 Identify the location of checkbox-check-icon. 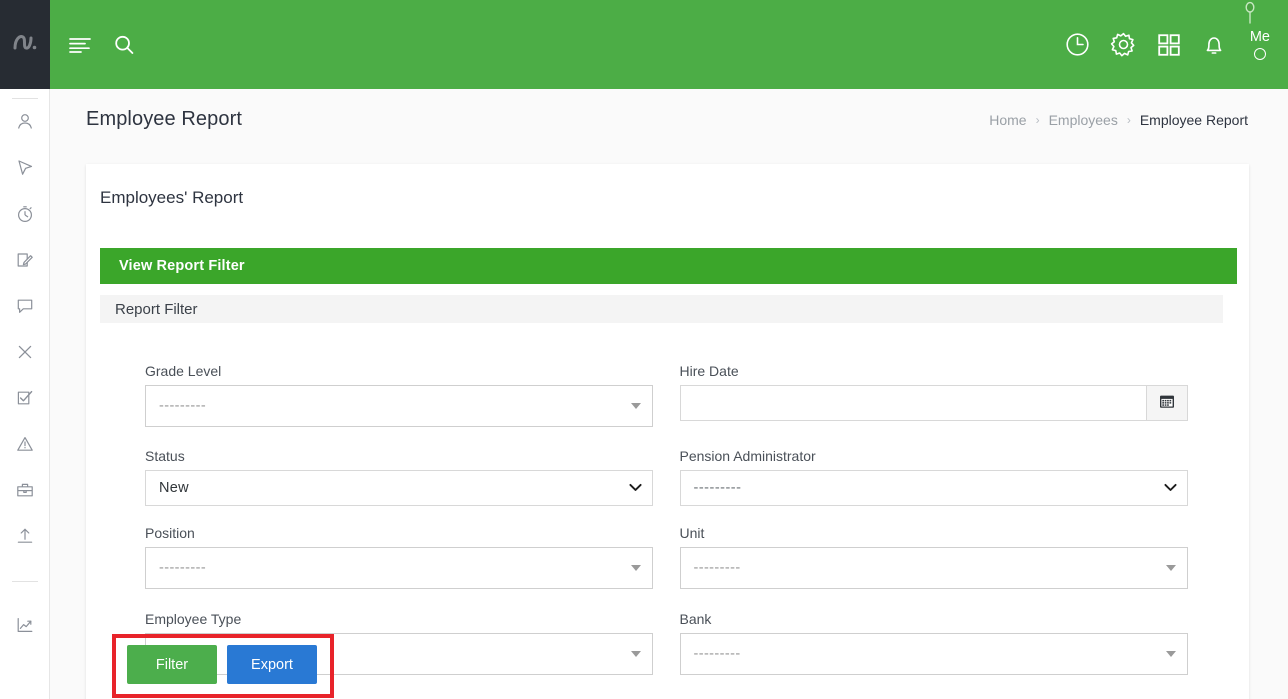
(25, 398).